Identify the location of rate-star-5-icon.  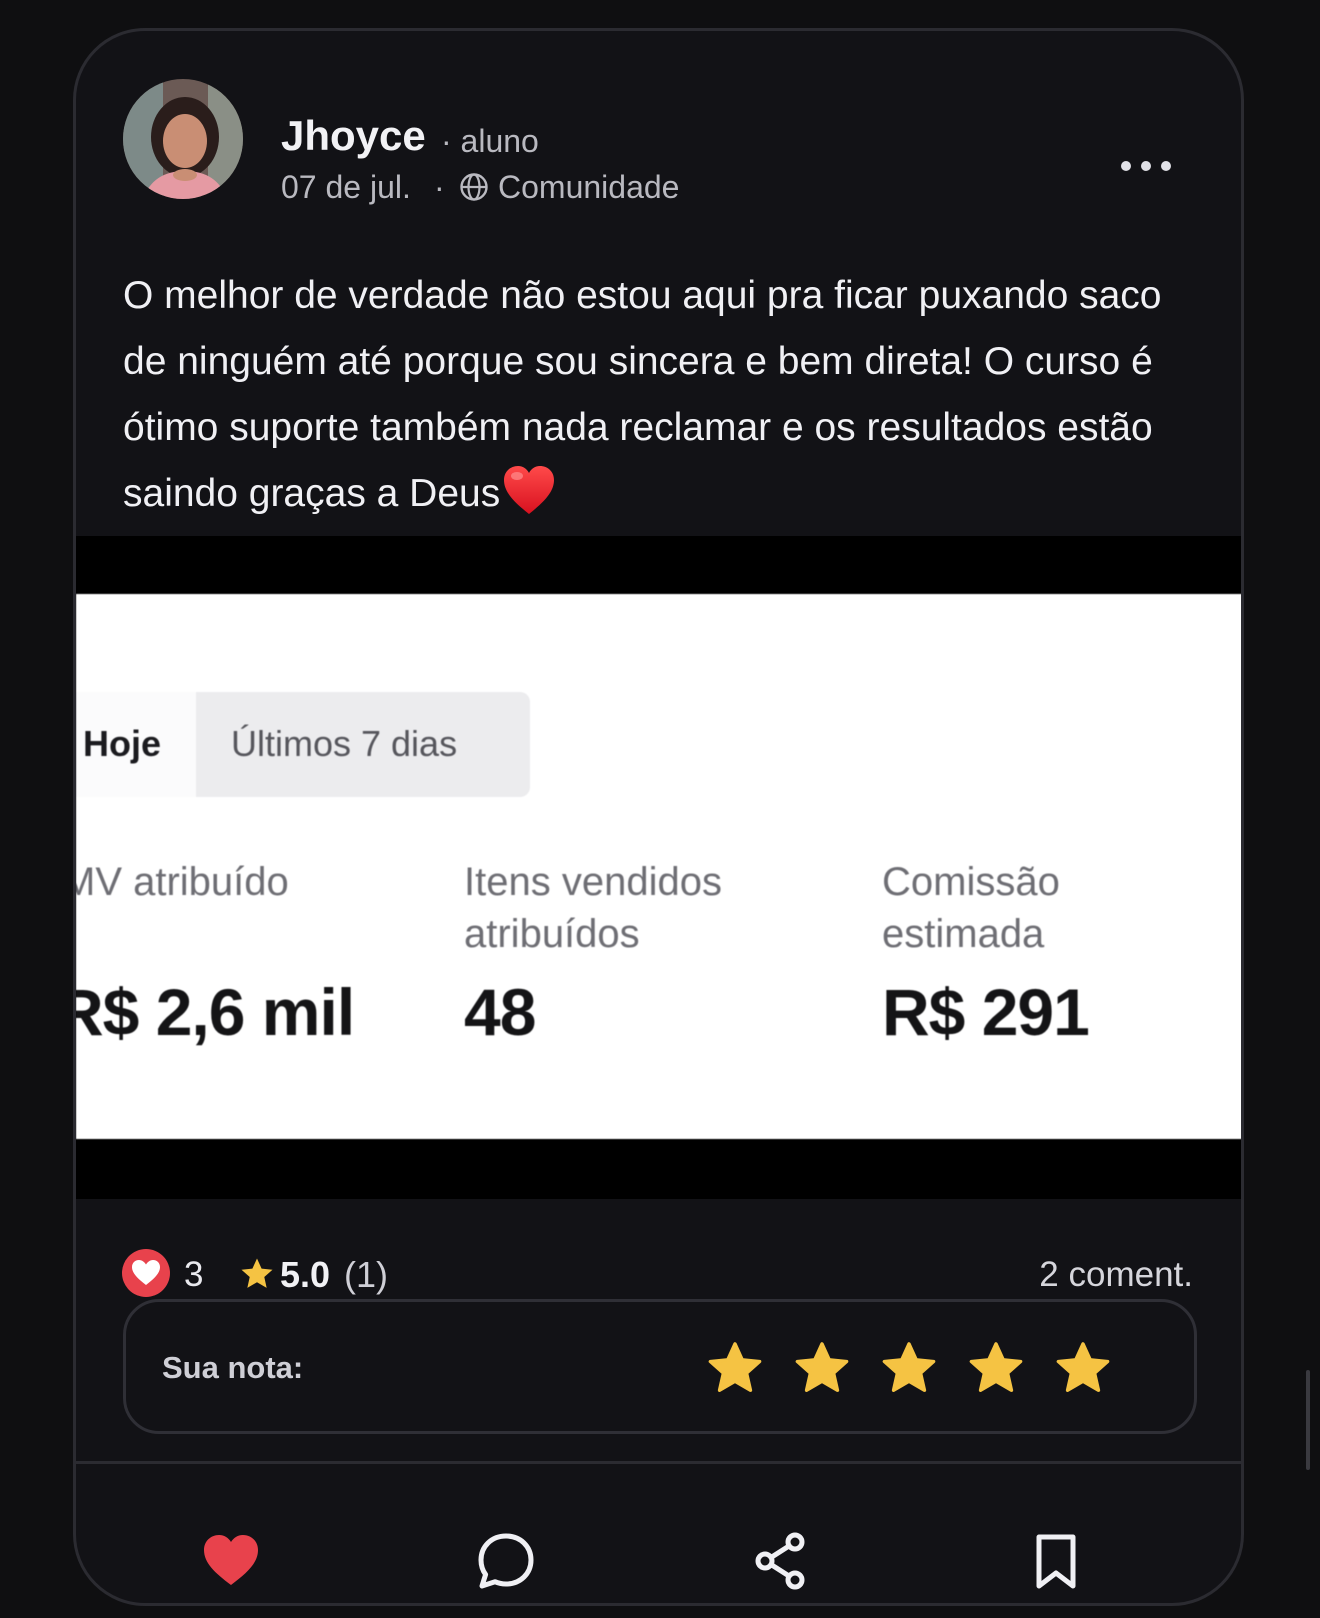
(1083, 1369).